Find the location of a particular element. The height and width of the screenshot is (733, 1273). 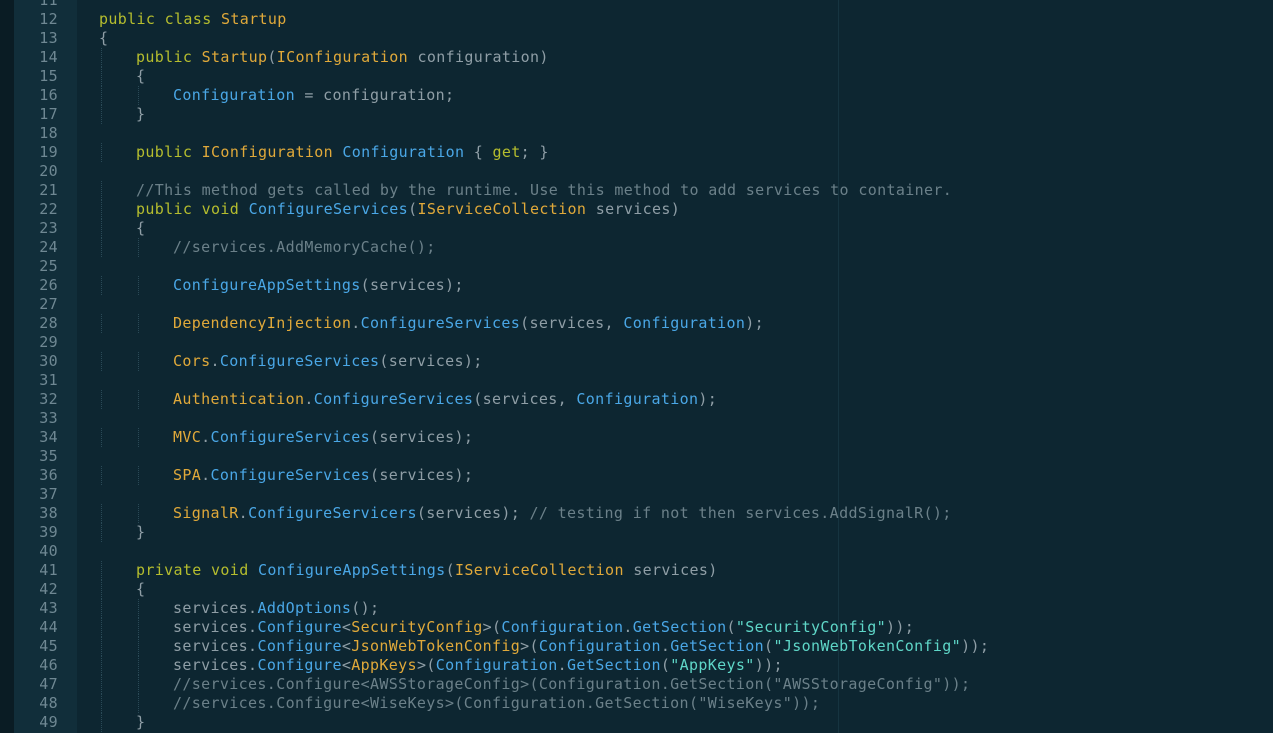

code-token: Startup is located at coordinates (234, 57).